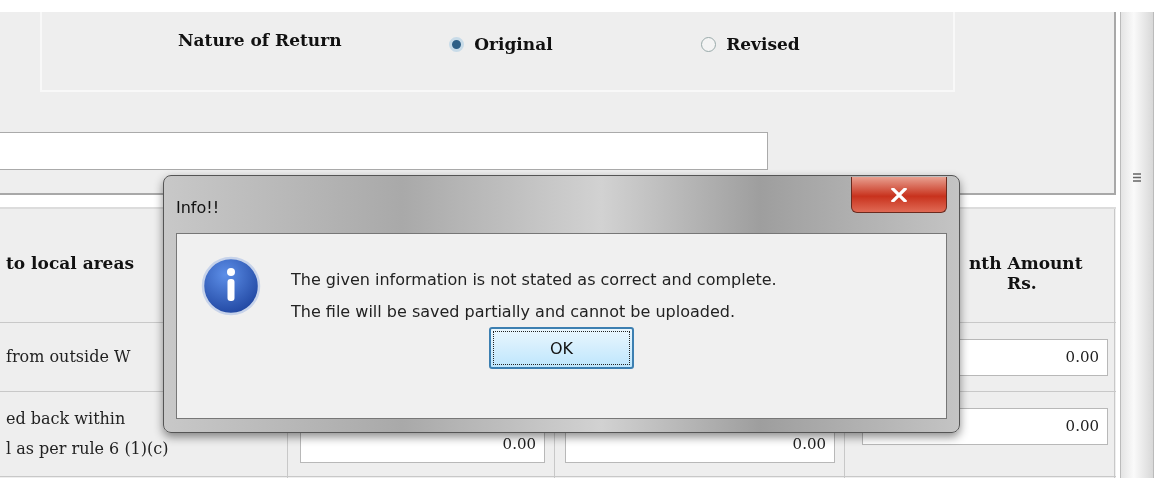  I want to click on row-label: l as per rule 6 (1)(c), so click(88, 449).